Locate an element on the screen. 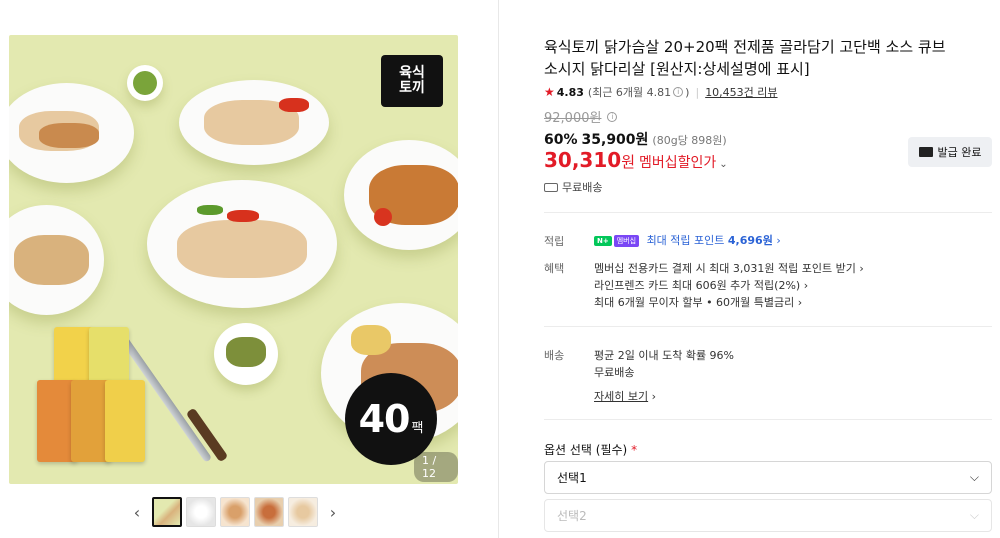 The width and height of the screenshot is (1000, 538). option-select-1: 선택1 ⌵ is located at coordinates (768, 477).